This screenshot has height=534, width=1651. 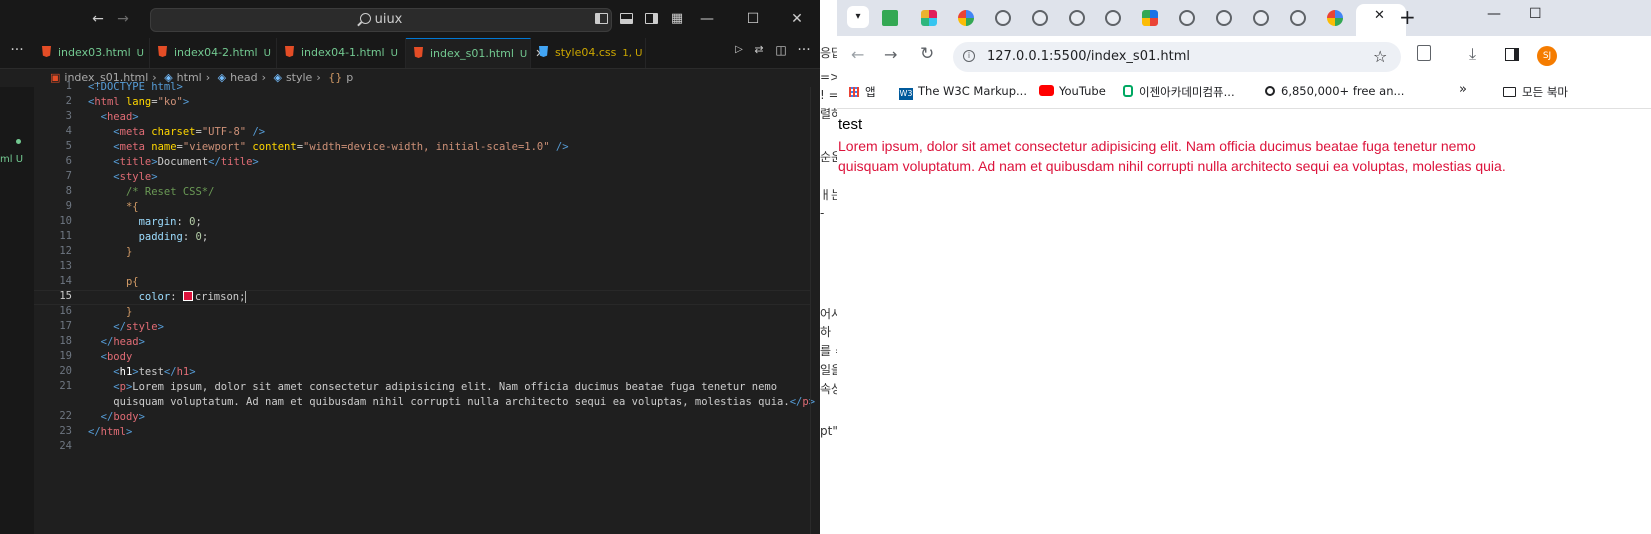 I want to click on line-number: 17, so click(x=65, y=326).